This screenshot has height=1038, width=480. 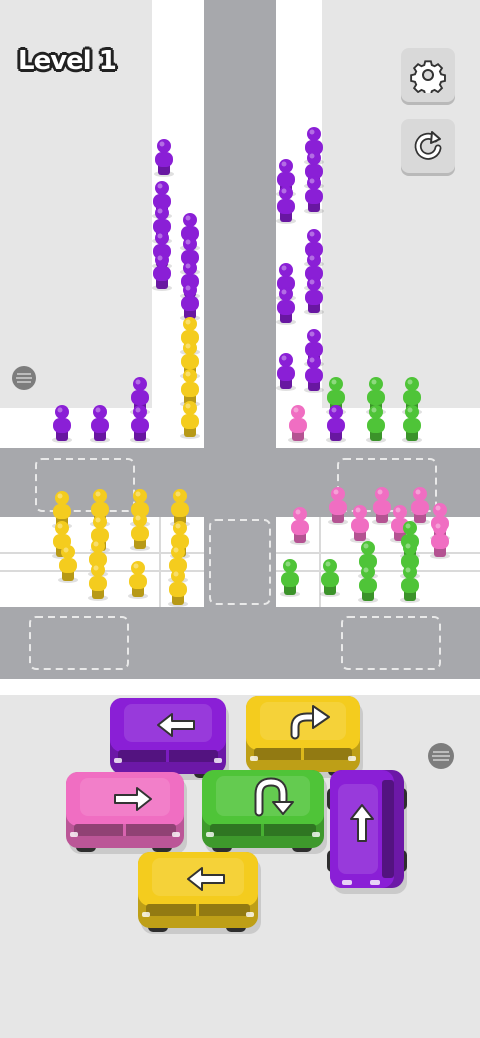 I want to click on car-yellow-bottom, so click(x=199, y=893).